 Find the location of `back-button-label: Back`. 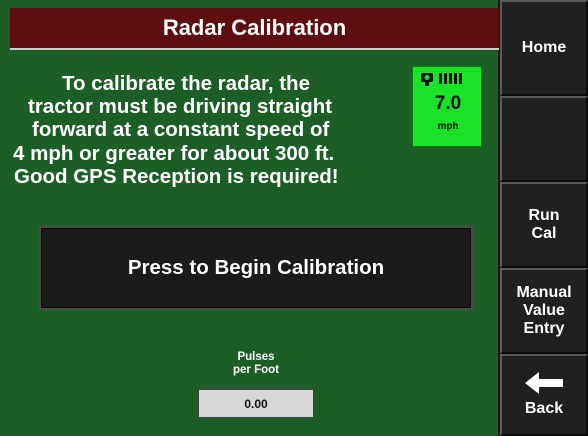

back-button-label: Back is located at coordinates (544, 408).